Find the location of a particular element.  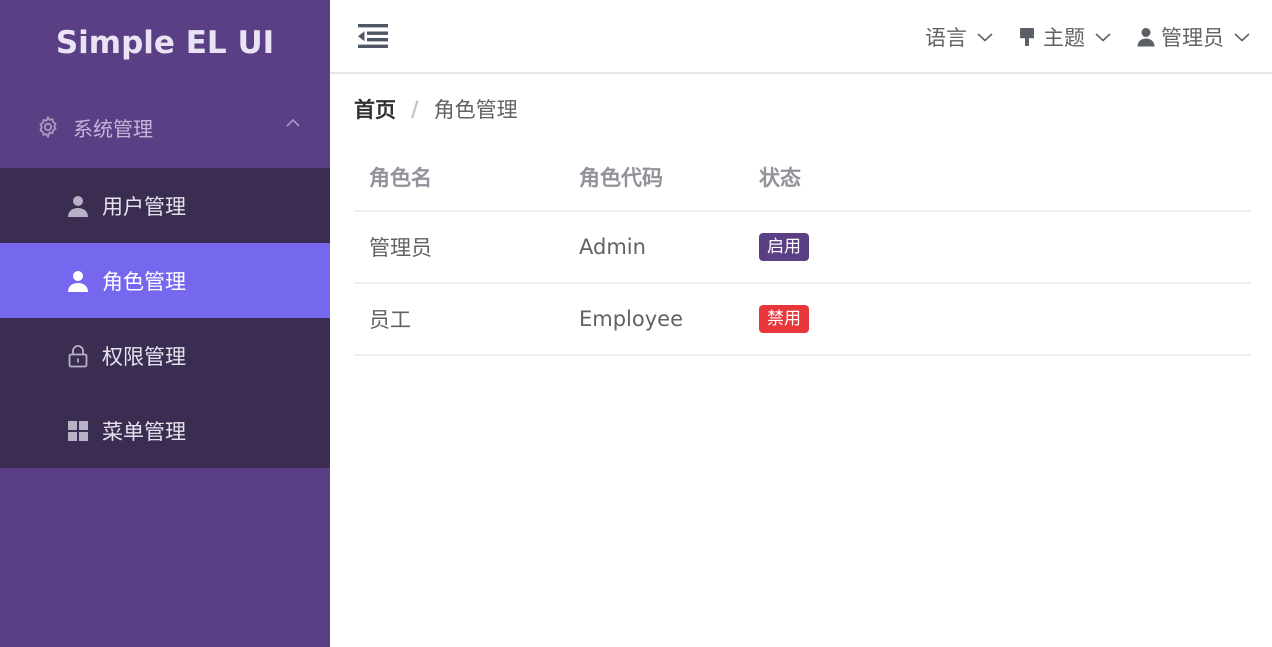

lock-icon is located at coordinates (78, 355).